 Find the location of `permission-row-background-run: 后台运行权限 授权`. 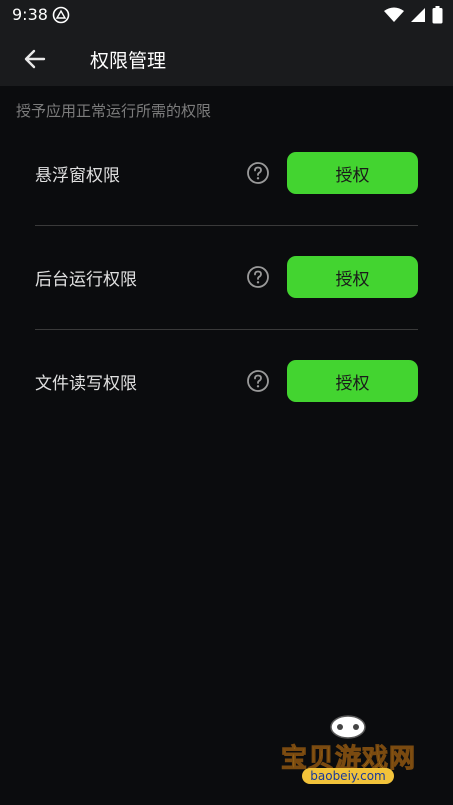

permission-row-background-run: 后台运行权限 授权 is located at coordinates (226, 277).